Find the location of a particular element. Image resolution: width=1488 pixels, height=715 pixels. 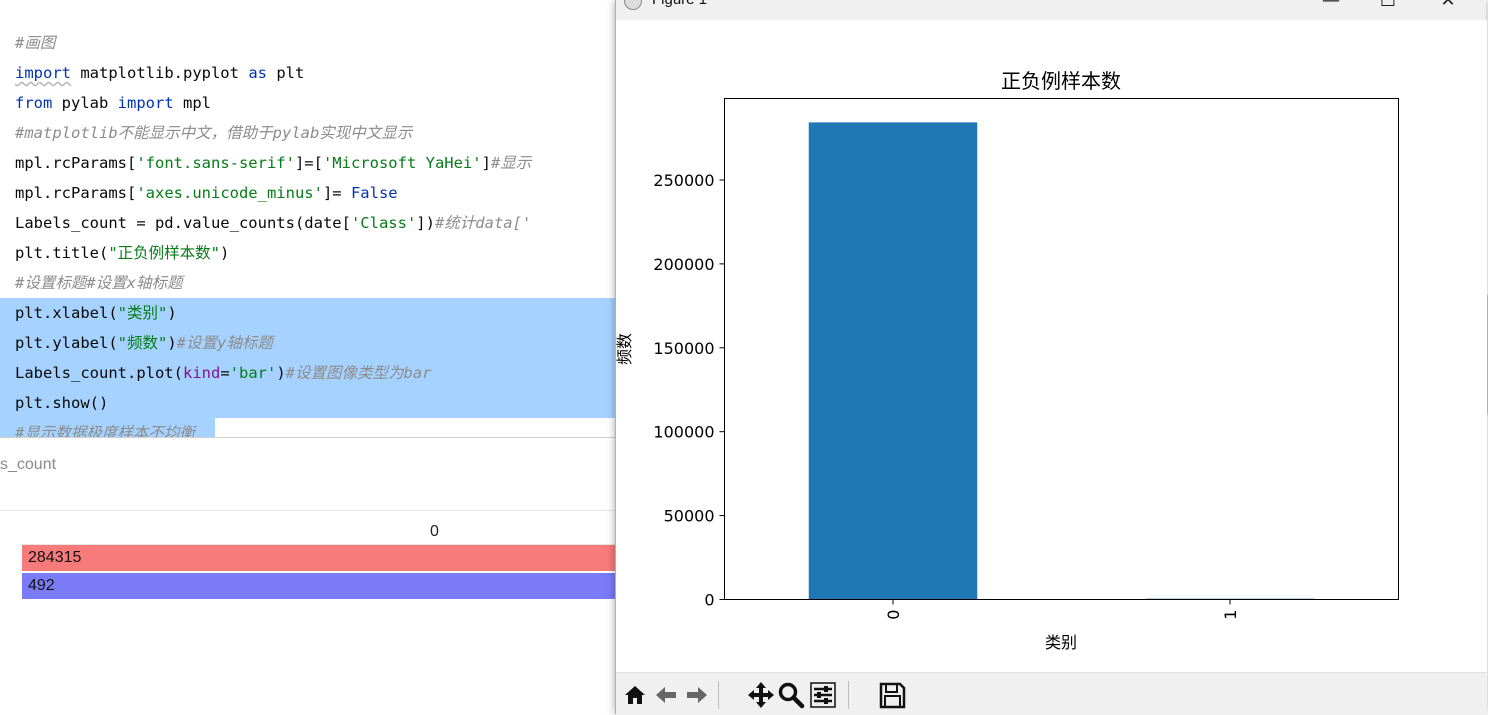

back-icon is located at coordinates (666, 695).